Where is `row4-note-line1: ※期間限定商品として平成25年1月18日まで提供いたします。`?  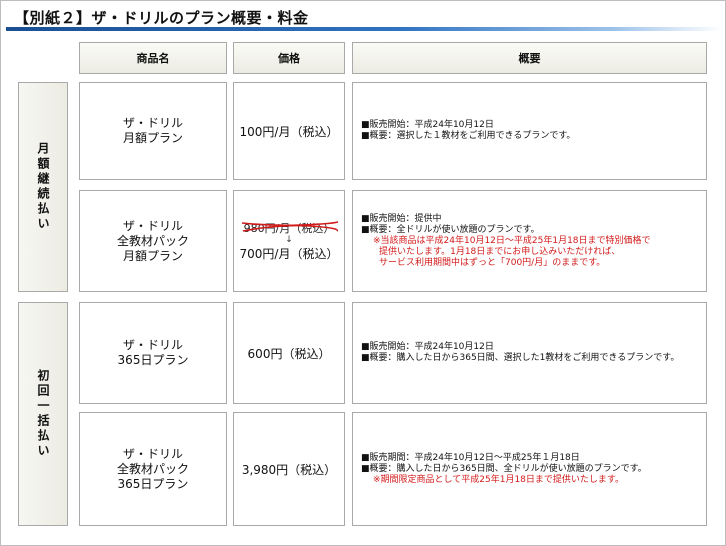 row4-note-line1: ※期間限定商品として平成25年1月18日まで提供いたします。 is located at coordinates (499, 479).